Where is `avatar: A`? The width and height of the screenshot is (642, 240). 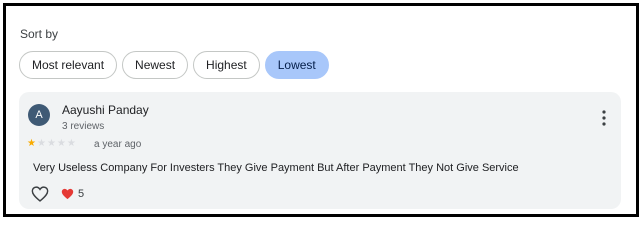 avatar: A is located at coordinates (39, 115).